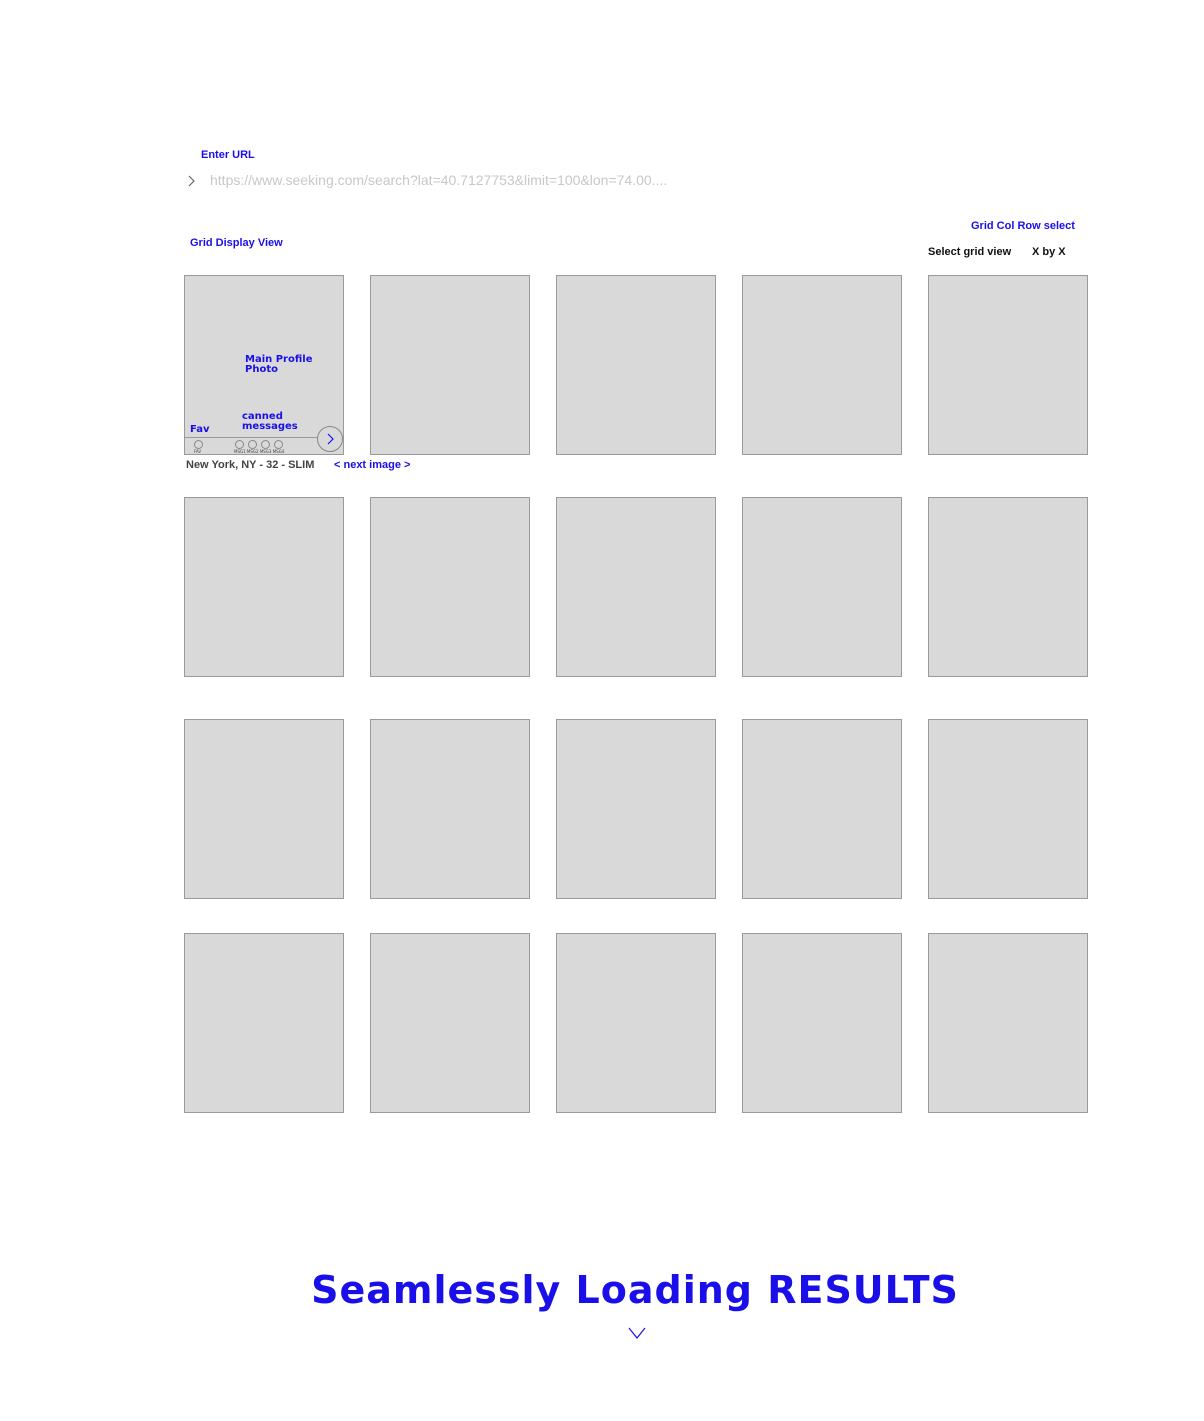  I want to click on fav-small-label: FAV, so click(198, 451).